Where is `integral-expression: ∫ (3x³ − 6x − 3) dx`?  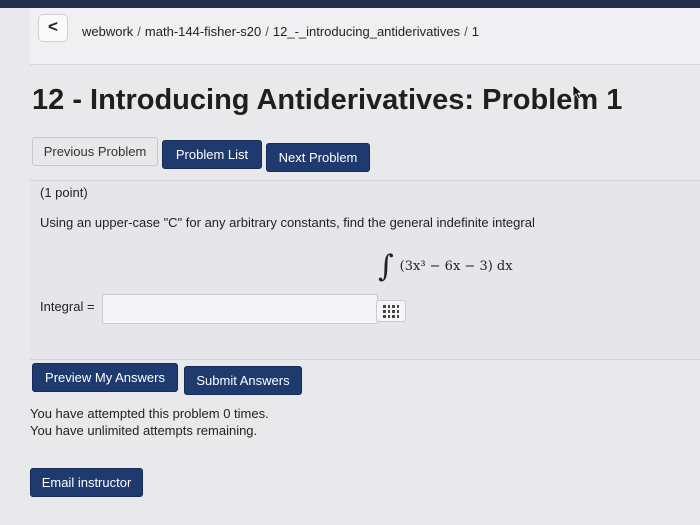 integral-expression: ∫ (3x³ − 6x − 3) dx is located at coordinates (445, 266).